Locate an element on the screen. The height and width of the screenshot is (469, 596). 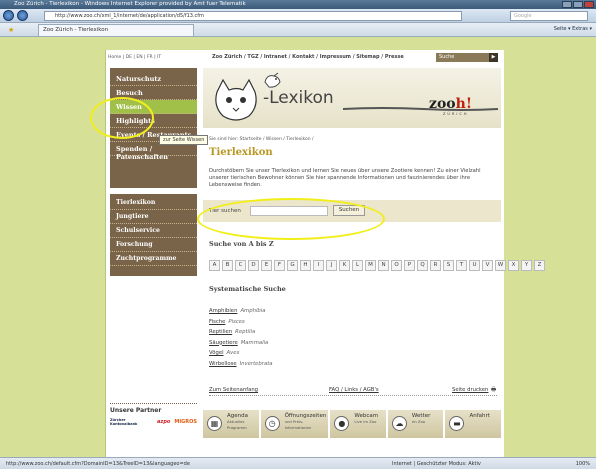
minimize-button is located at coordinates (567, 4).